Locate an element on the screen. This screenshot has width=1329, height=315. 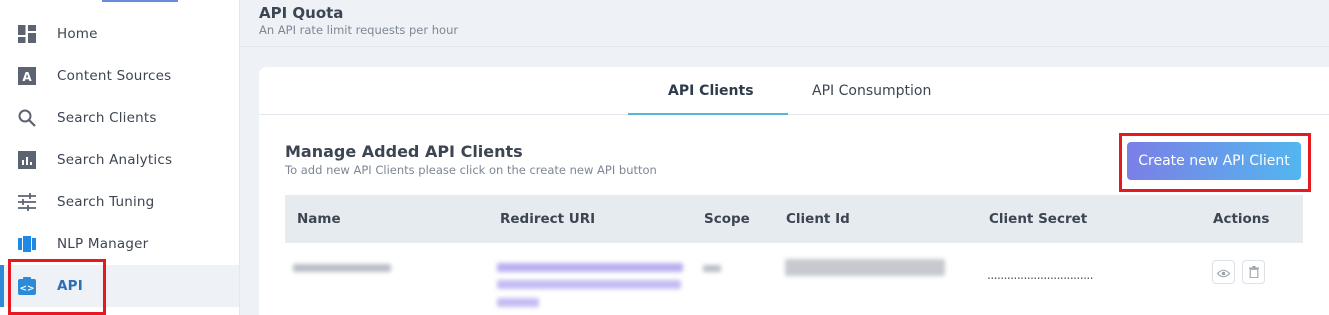
redacted-redirect-uri is located at coordinates (590, 267).